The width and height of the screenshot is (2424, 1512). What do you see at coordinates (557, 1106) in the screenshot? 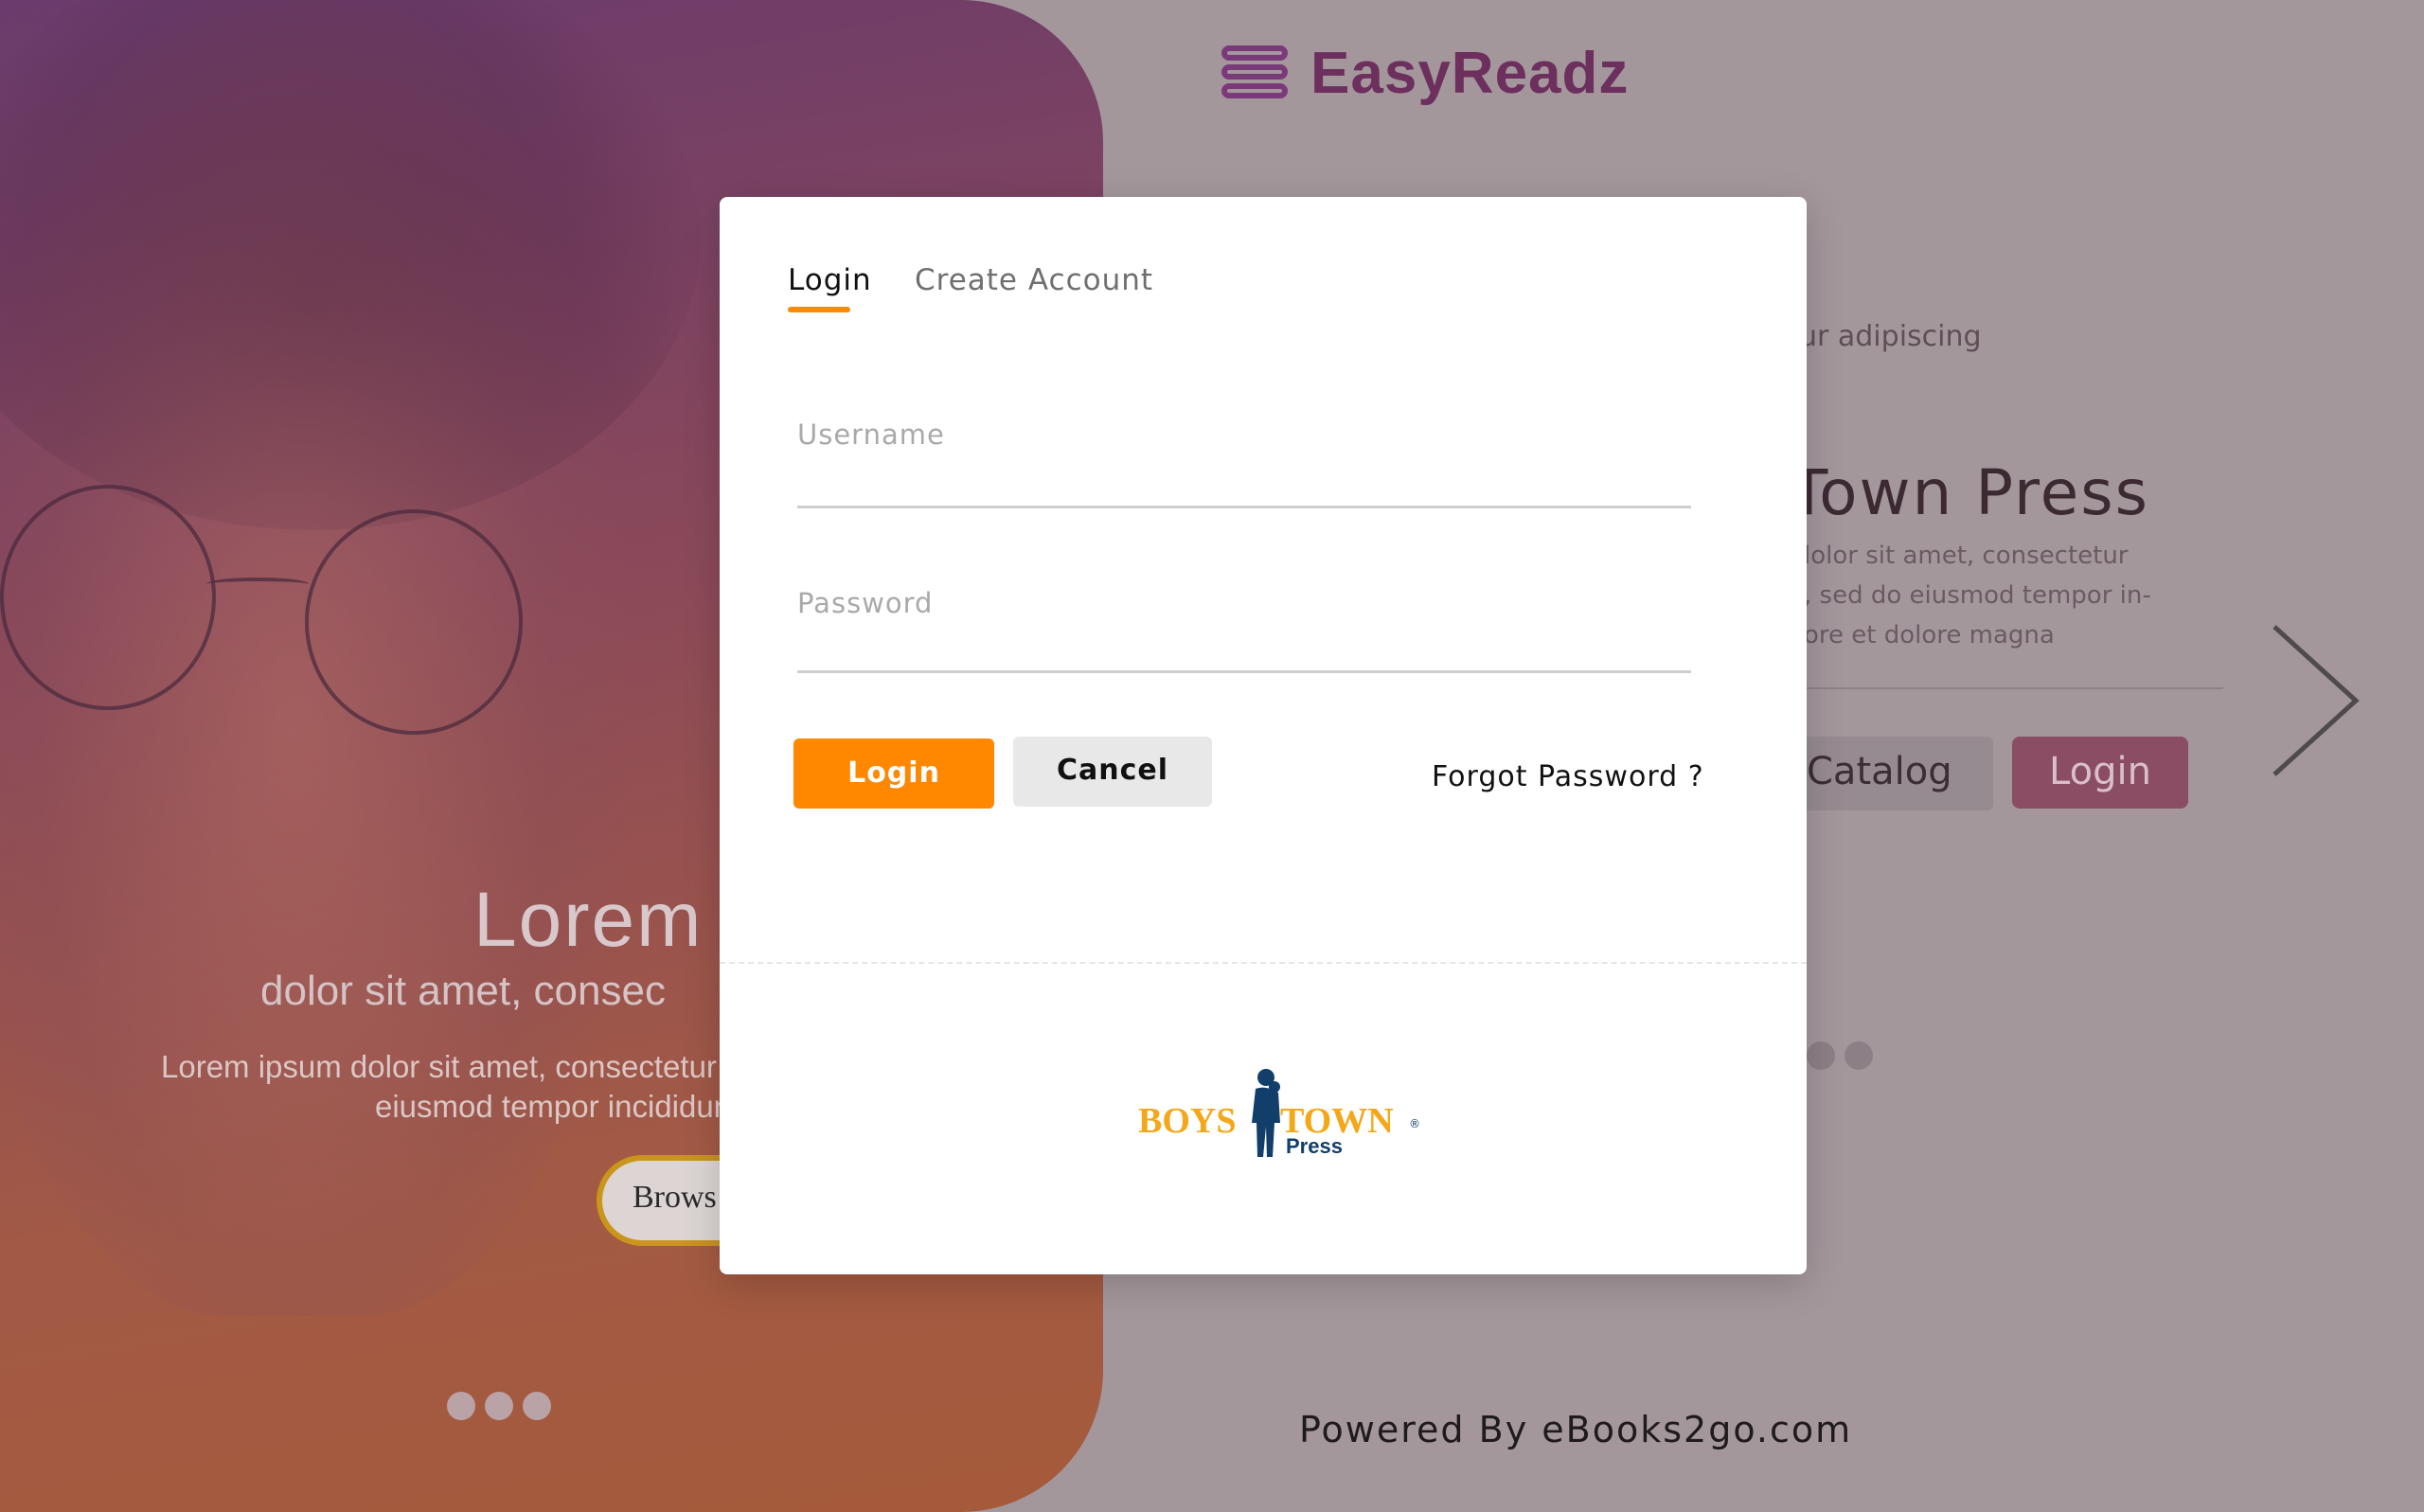
I see `hero-description-line2: eiusmod tempor incididunt` at bounding box center [557, 1106].